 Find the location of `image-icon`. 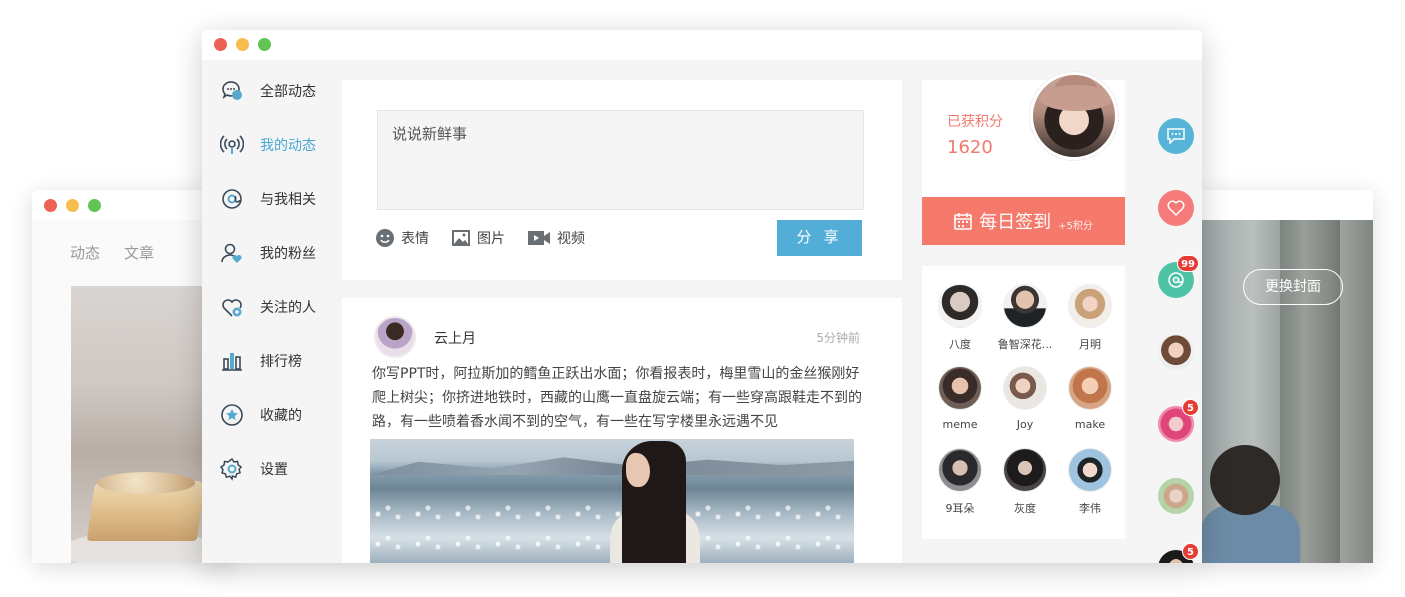

image-icon is located at coordinates (461, 238).